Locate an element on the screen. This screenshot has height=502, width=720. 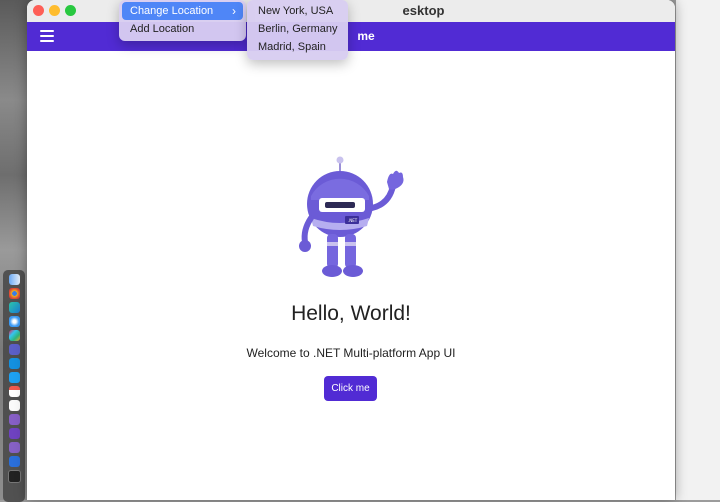
chevron-right-icon: › is located at coordinates (234, 11).